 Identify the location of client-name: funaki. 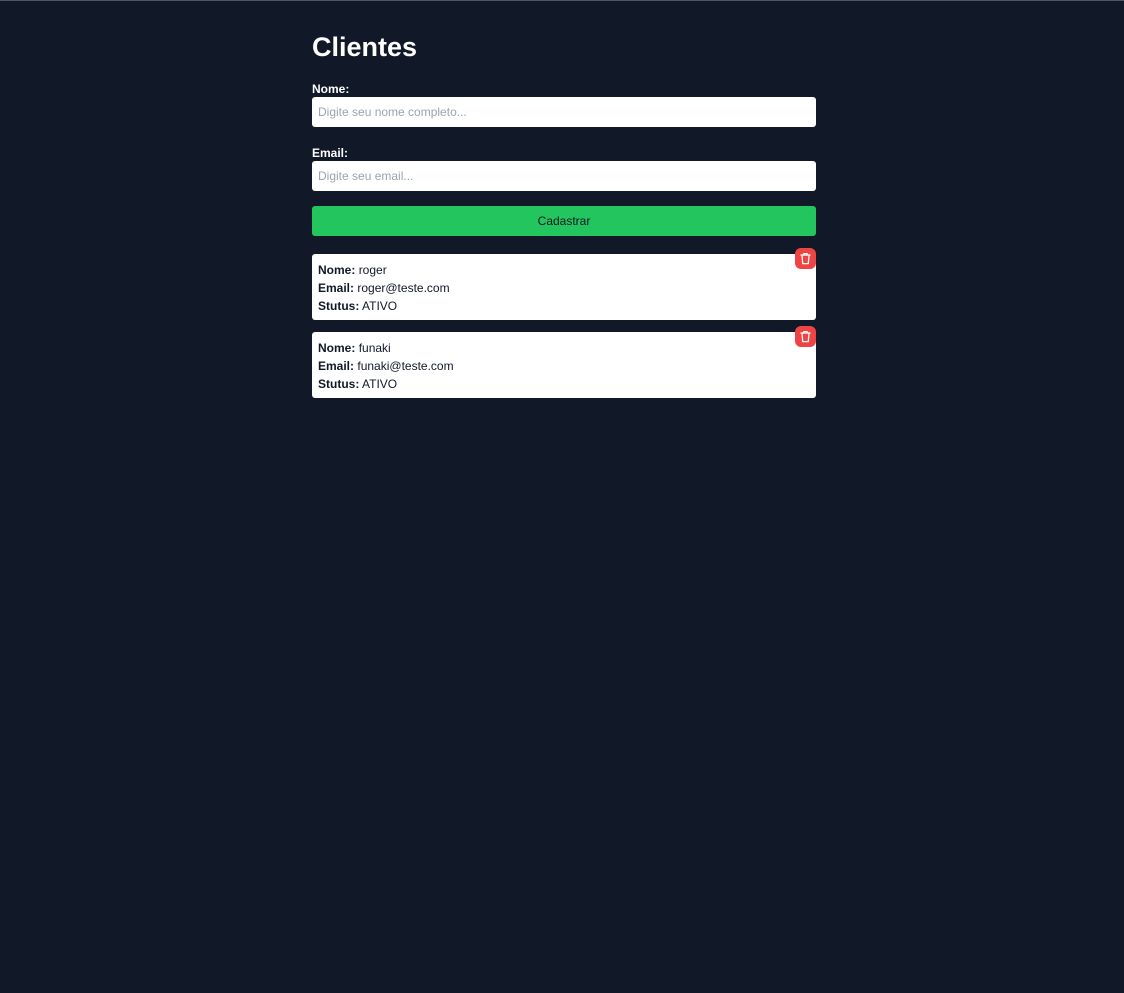
(374, 348).